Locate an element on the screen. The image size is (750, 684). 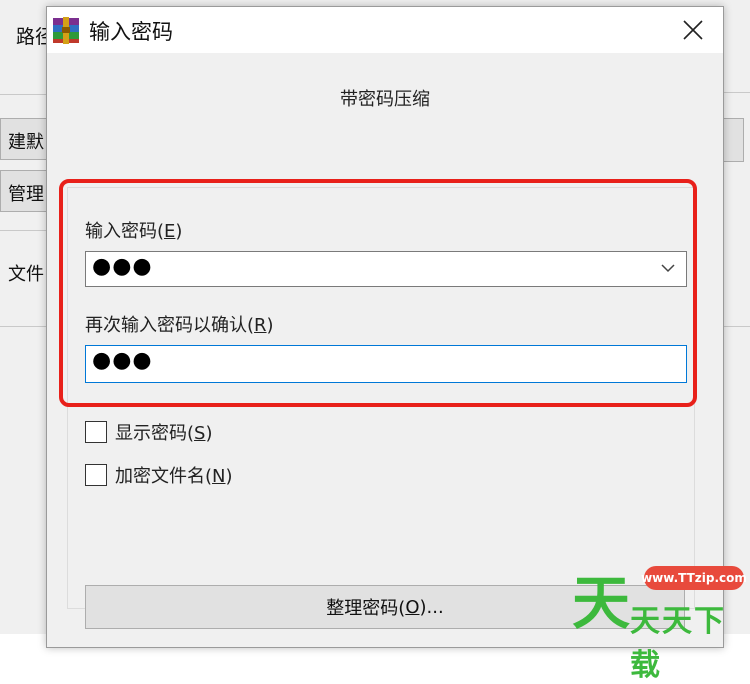
watermark-text: 天天下载 is located at coordinates (678, 643).